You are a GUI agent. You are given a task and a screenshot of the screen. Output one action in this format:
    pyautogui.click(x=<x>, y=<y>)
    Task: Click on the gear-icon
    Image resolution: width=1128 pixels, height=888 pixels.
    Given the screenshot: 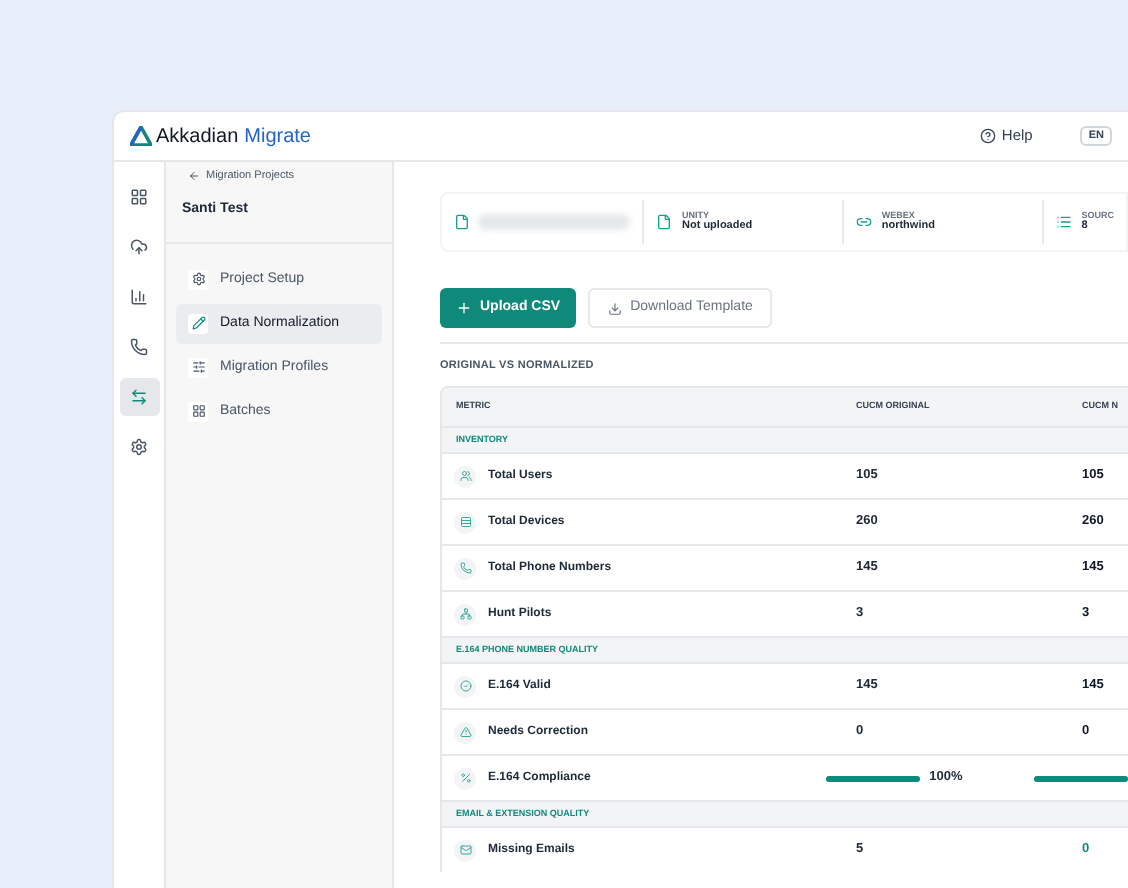 What is the action you would take?
    pyautogui.click(x=198, y=279)
    